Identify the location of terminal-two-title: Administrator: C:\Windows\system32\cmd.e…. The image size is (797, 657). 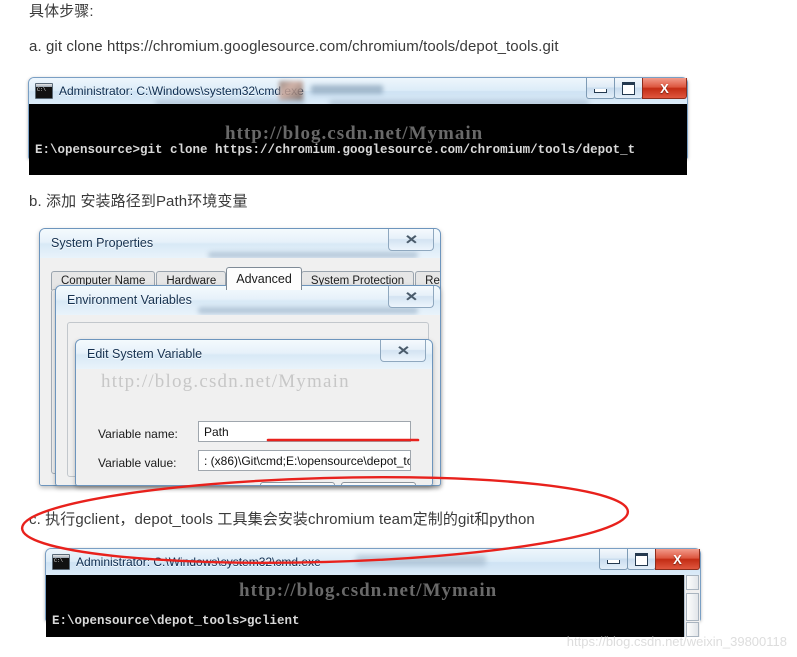
(198, 562).